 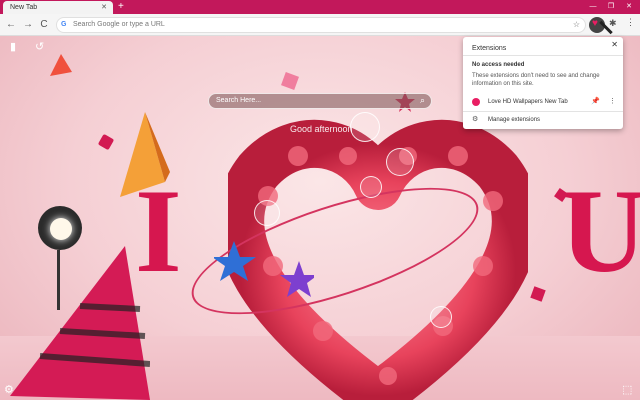 I want to click on heart-icon: ♥, so click(x=595, y=23).